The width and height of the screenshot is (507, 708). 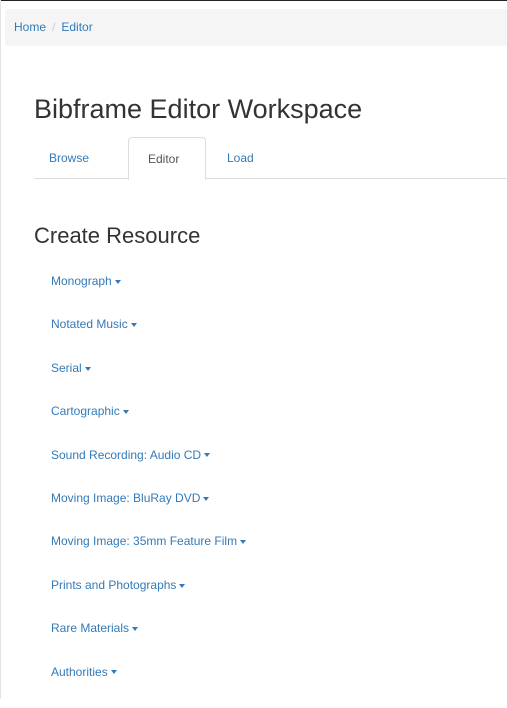 I want to click on resource-dropdown-prints-and-photographs: Prints and Photographs, so click(x=148, y=599).